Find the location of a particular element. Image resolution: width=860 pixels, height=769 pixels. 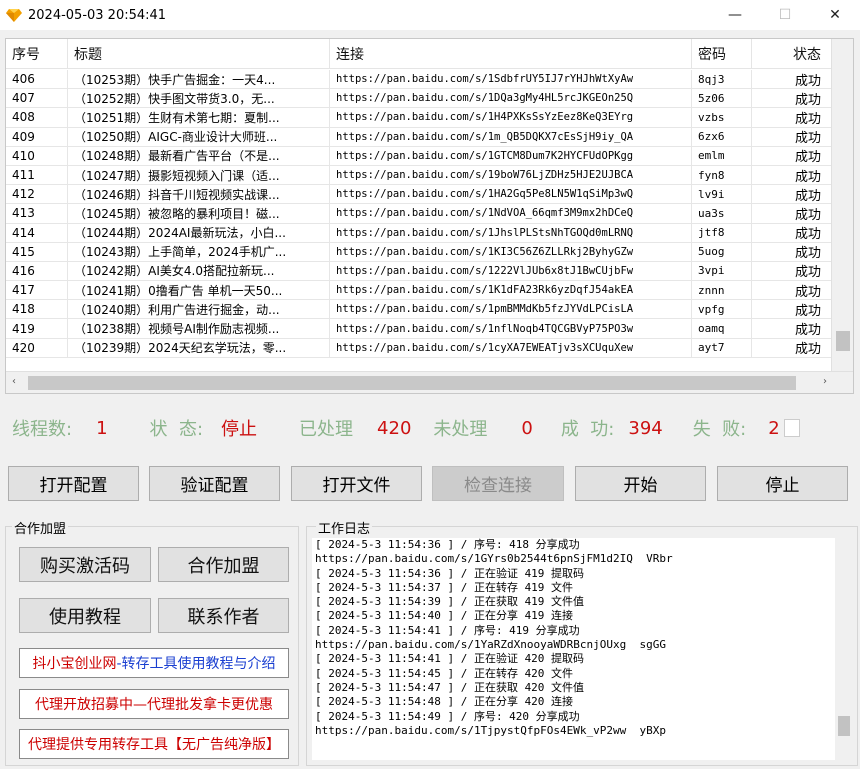

start-button: 开始 is located at coordinates (640, 483).